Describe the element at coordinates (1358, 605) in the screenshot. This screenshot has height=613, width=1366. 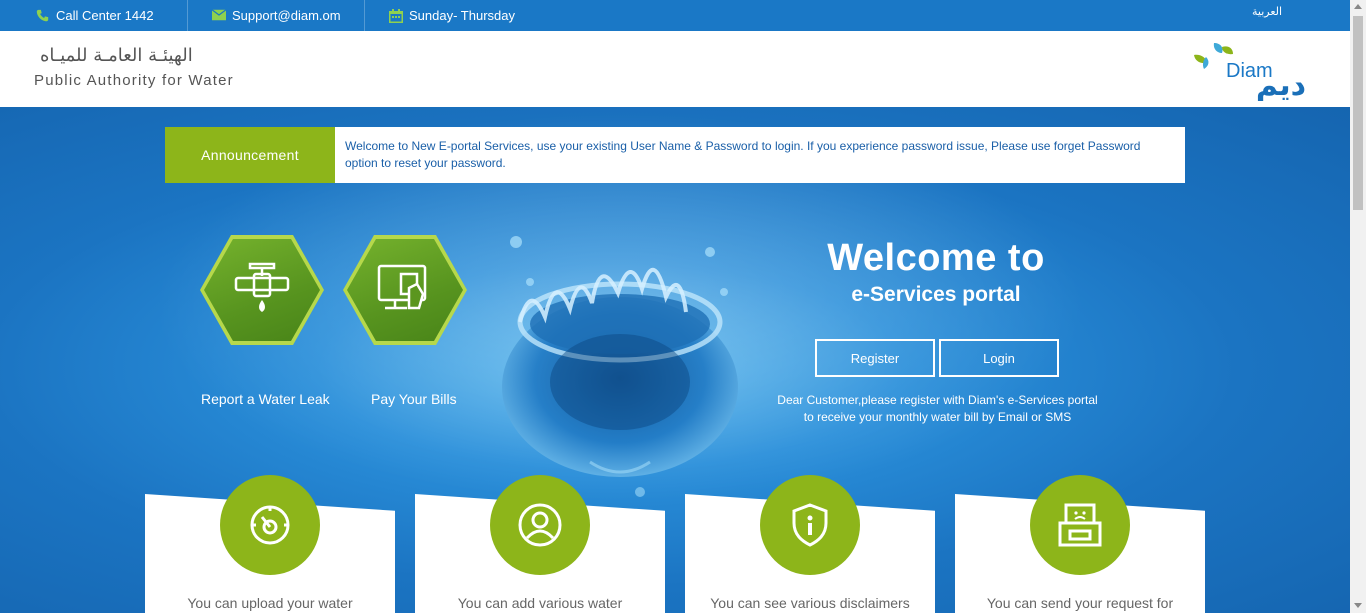
I see `scroll-down-arrow-icon` at that location.